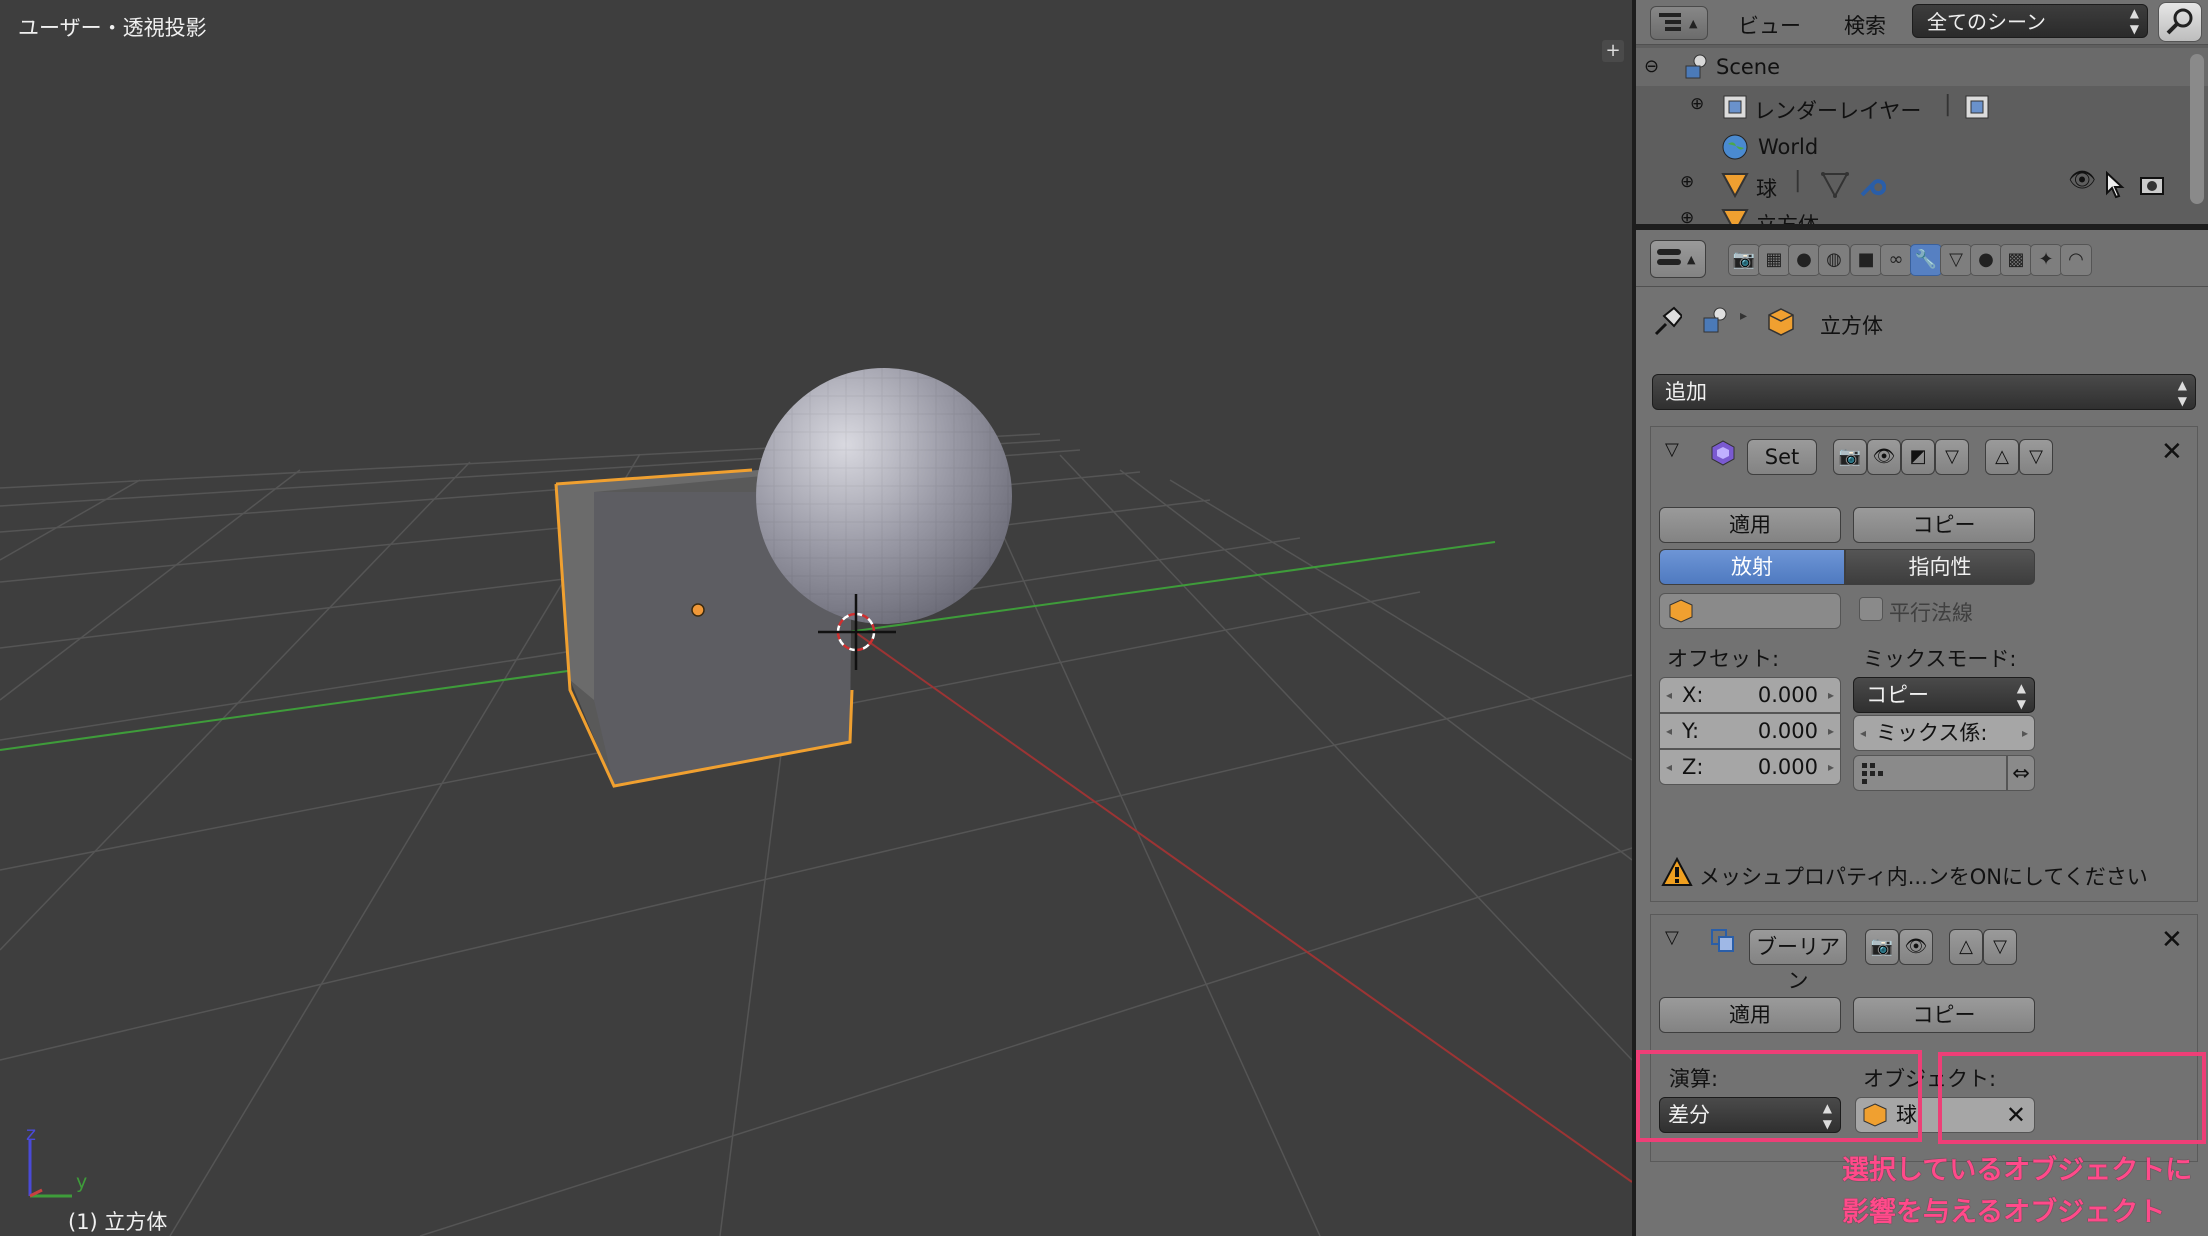  I want to click on highlight-operation-box, so click(1779, 1096).